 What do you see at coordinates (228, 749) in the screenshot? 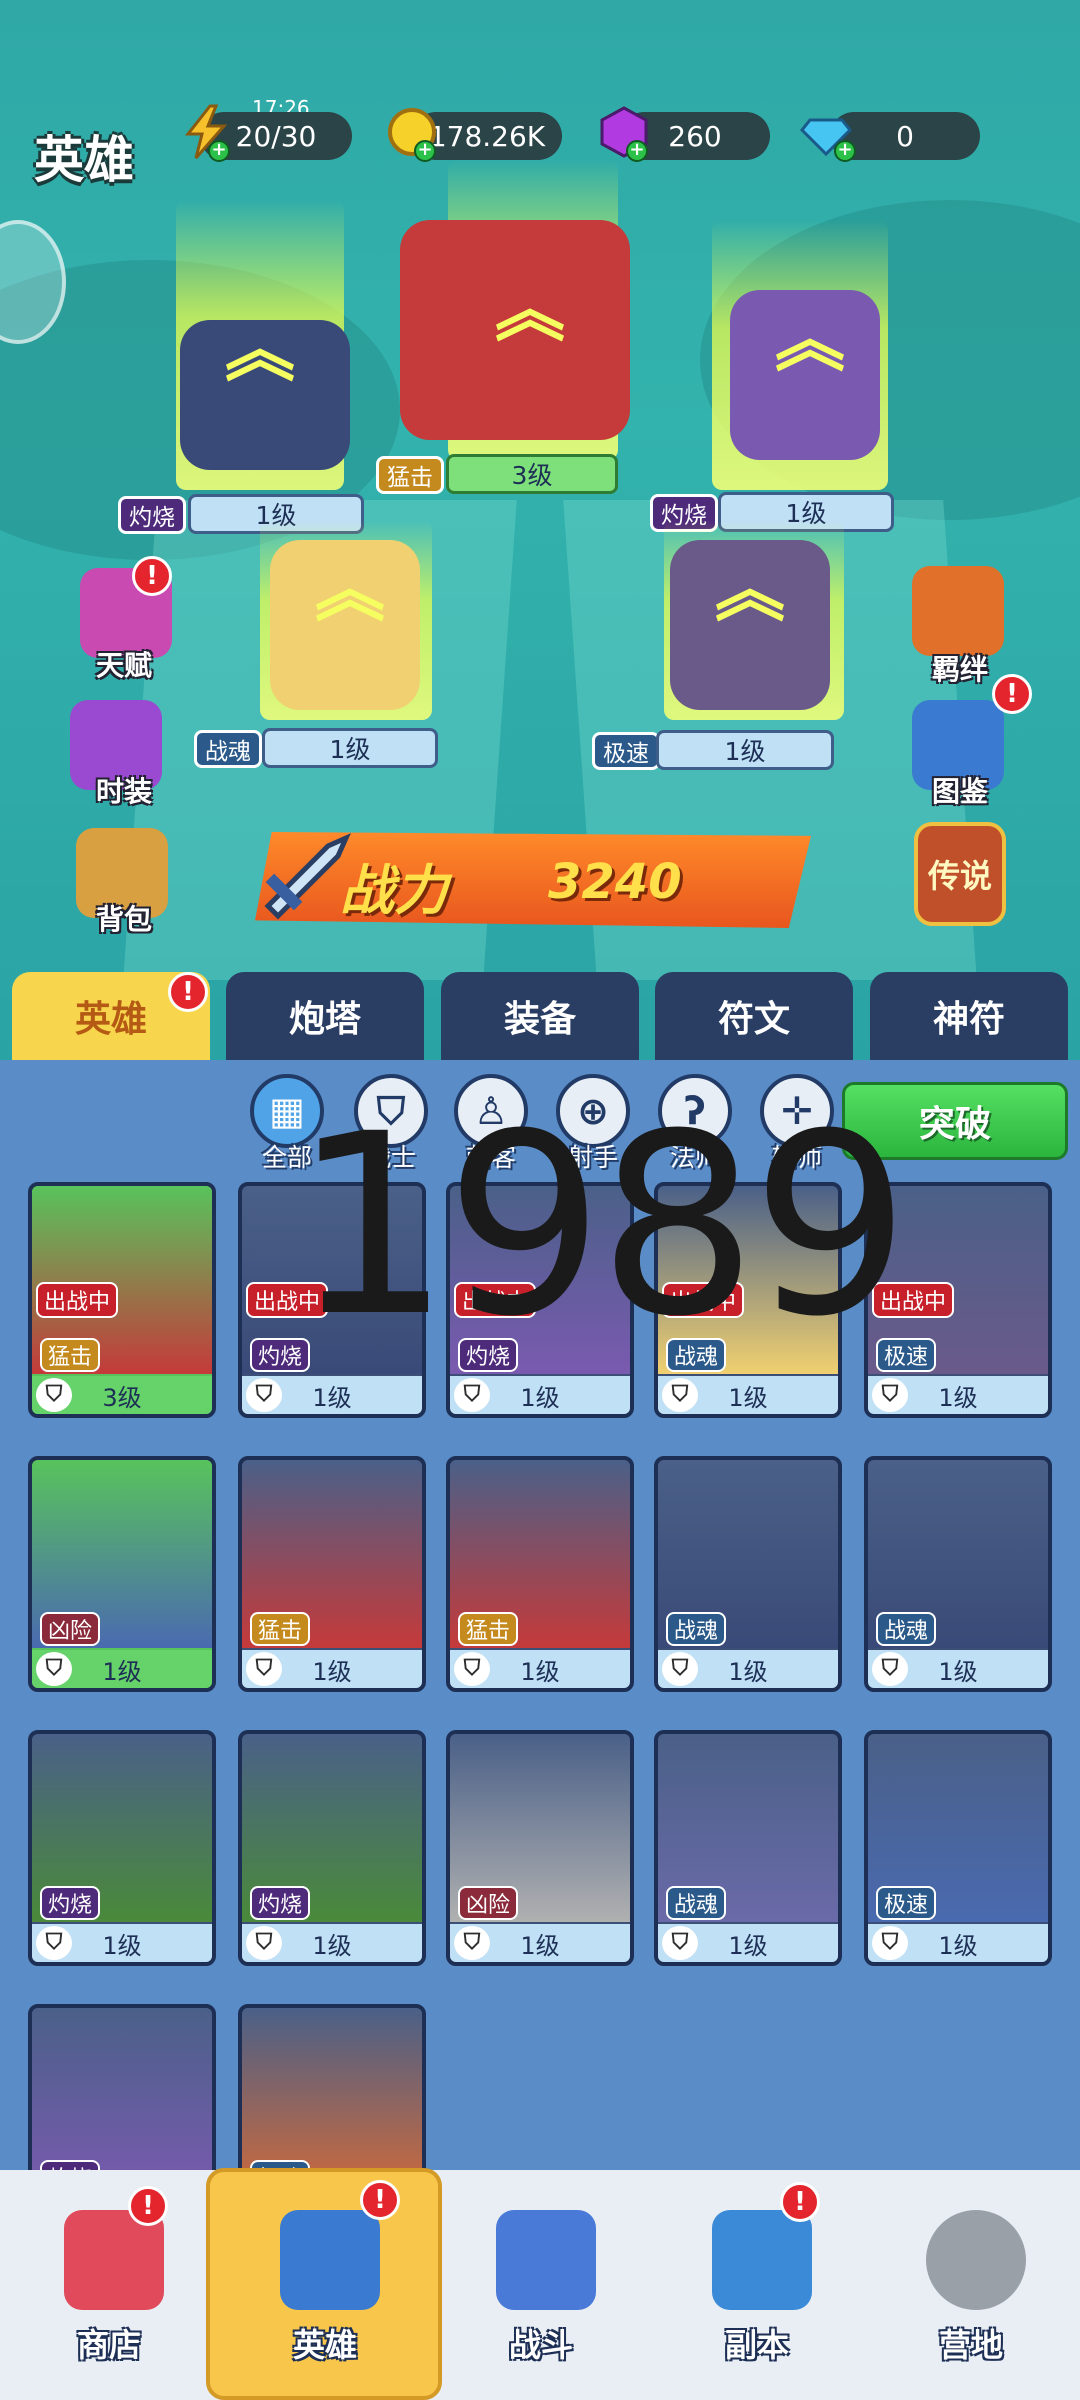
I see `lineup-tag: 战魂` at bounding box center [228, 749].